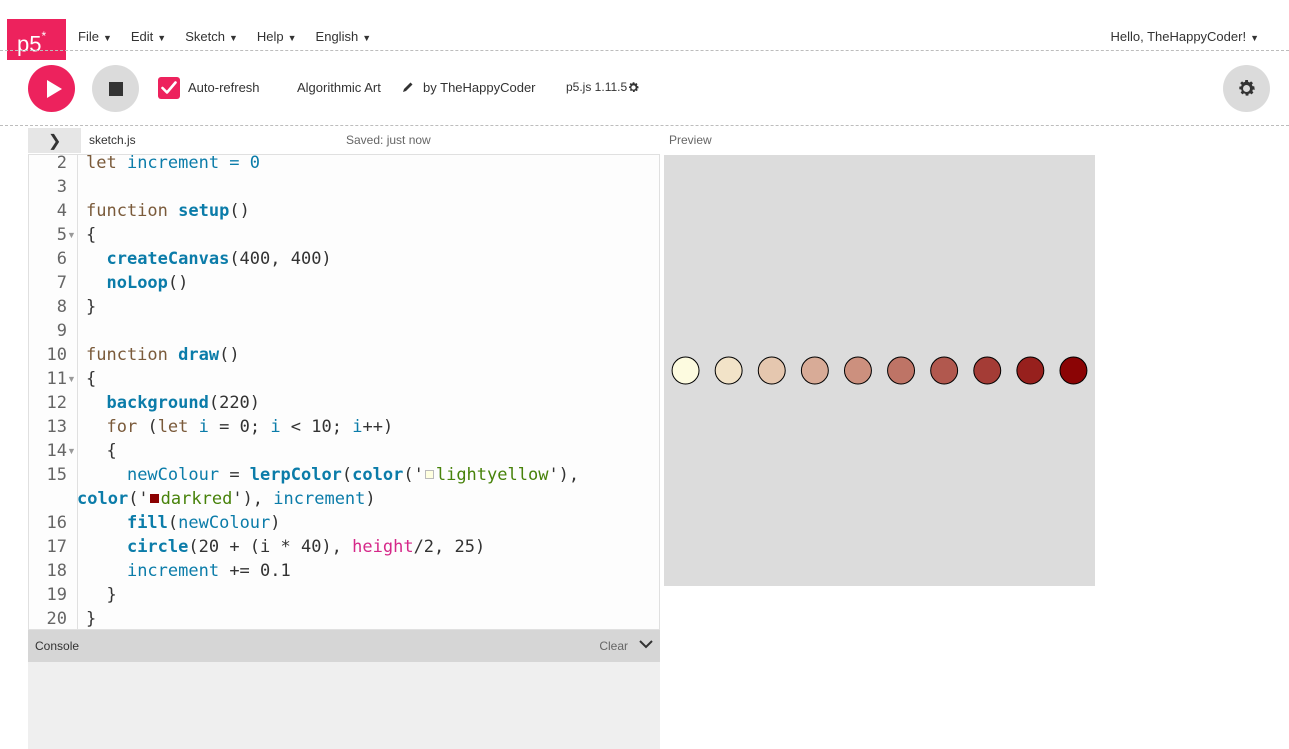 This screenshot has width=1289, height=749. I want to click on code-line-6: createCanvas(400, 400), so click(208, 259).